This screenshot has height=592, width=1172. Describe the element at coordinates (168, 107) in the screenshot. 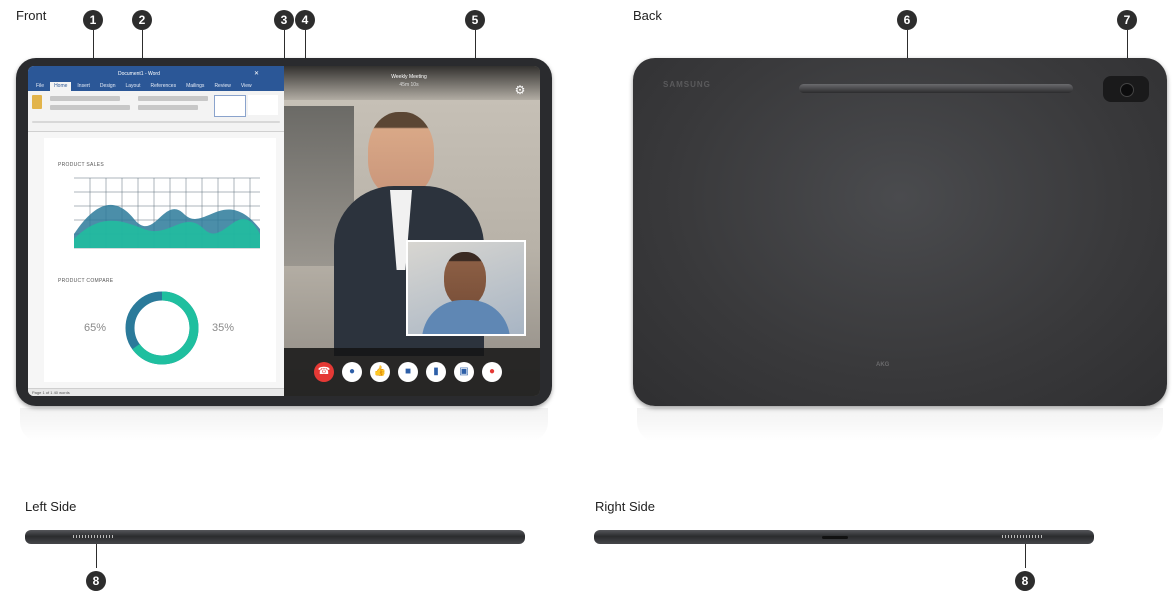

I see `align-row` at that location.